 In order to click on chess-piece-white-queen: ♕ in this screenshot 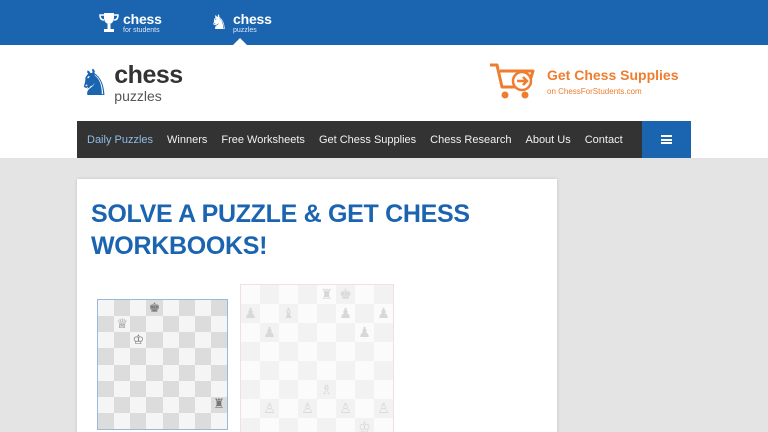, I will do `click(122, 324)`.